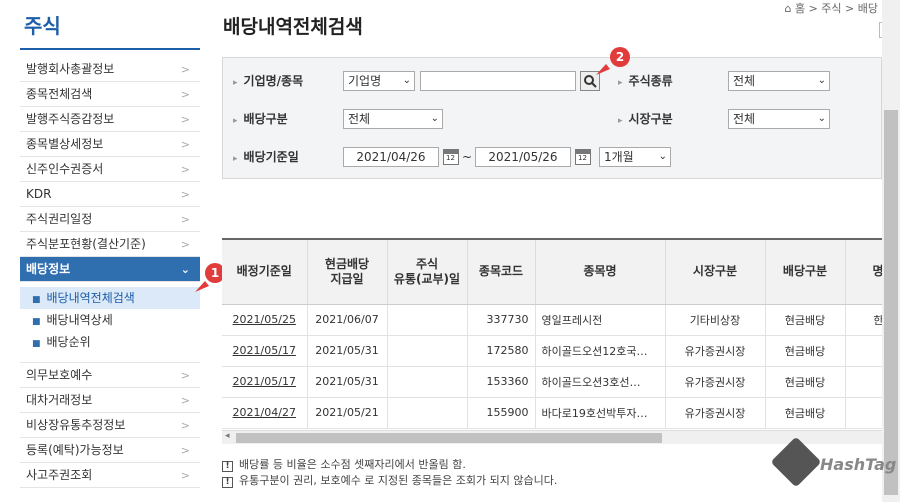  I want to click on cash-pay-date: 2021/06/07, so click(347, 320).